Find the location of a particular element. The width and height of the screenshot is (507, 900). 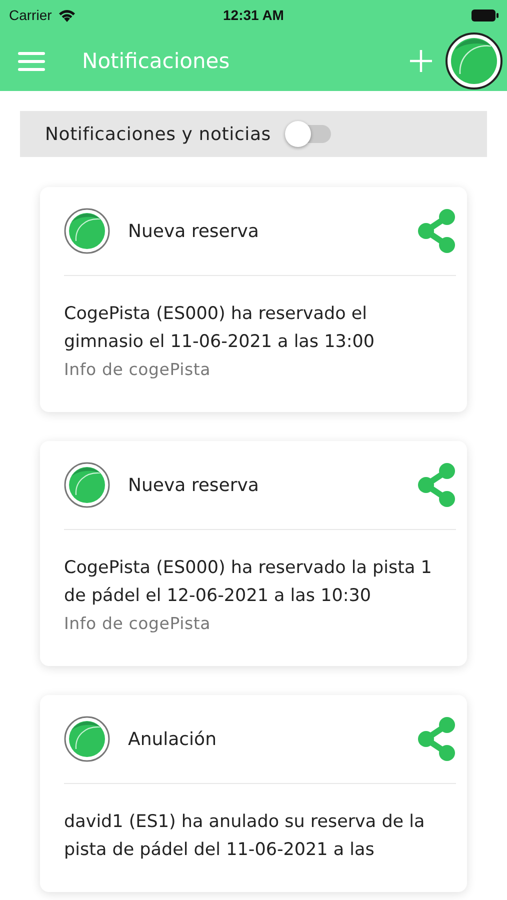

add-icon is located at coordinates (421, 60).